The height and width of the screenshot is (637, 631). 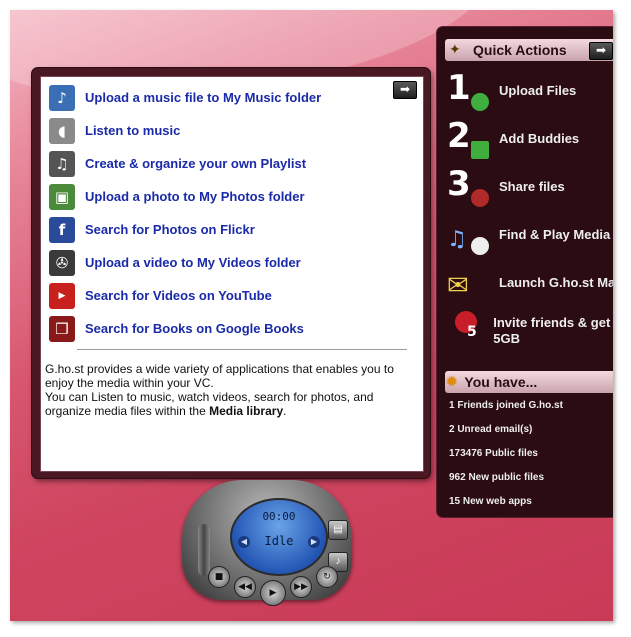 What do you see at coordinates (539, 138) in the screenshot?
I see `quick-action-label: Add Buddies` at bounding box center [539, 138].